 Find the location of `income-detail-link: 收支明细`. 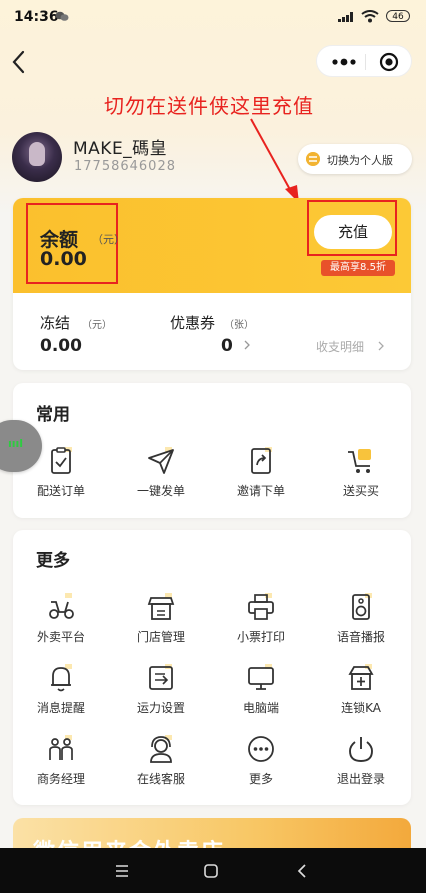

income-detail-link: 收支明细 is located at coordinates (340, 346).